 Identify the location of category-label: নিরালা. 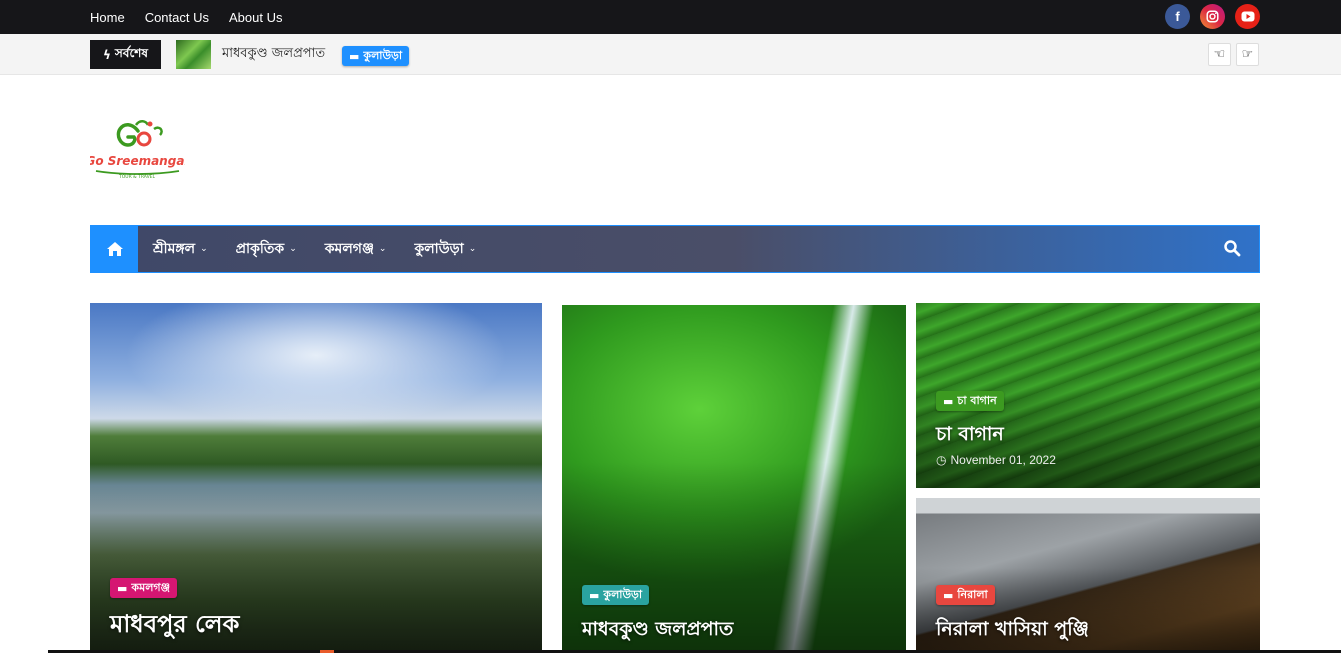
(972, 594).